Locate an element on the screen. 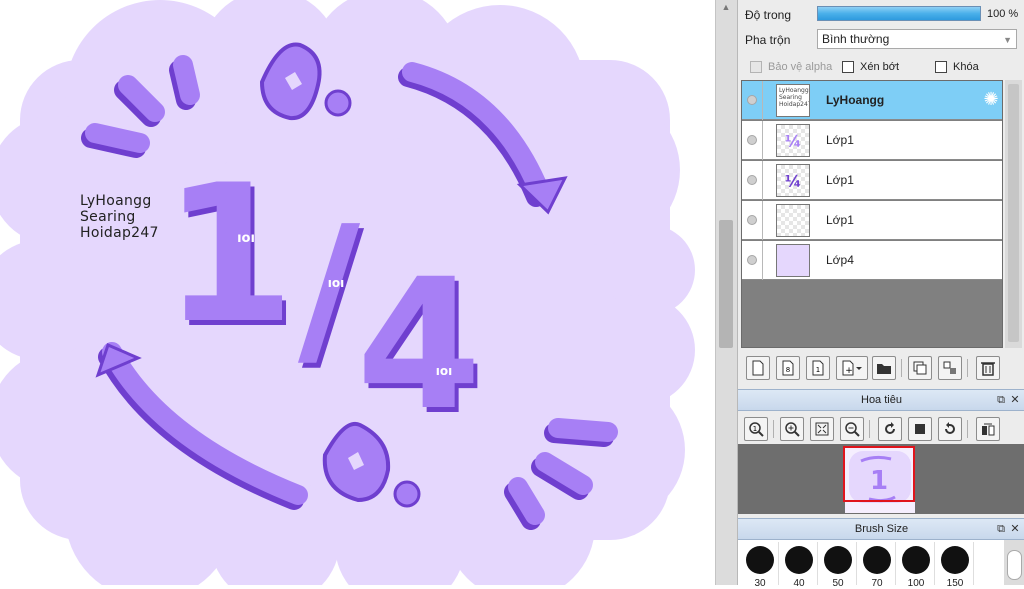  delete-layer-button is located at coordinates (988, 368).